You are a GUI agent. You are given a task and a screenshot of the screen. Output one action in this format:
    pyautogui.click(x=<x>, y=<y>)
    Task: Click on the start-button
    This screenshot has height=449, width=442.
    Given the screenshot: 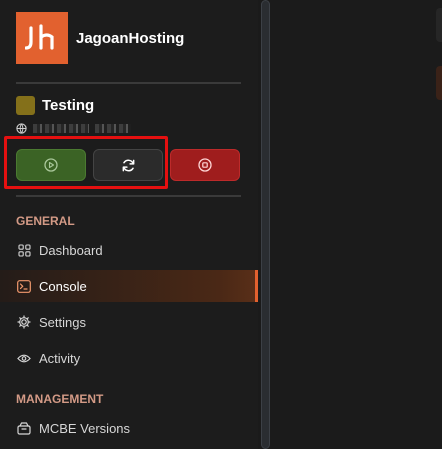 What is the action you would take?
    pyautogui.click(x=51, y=165)
    